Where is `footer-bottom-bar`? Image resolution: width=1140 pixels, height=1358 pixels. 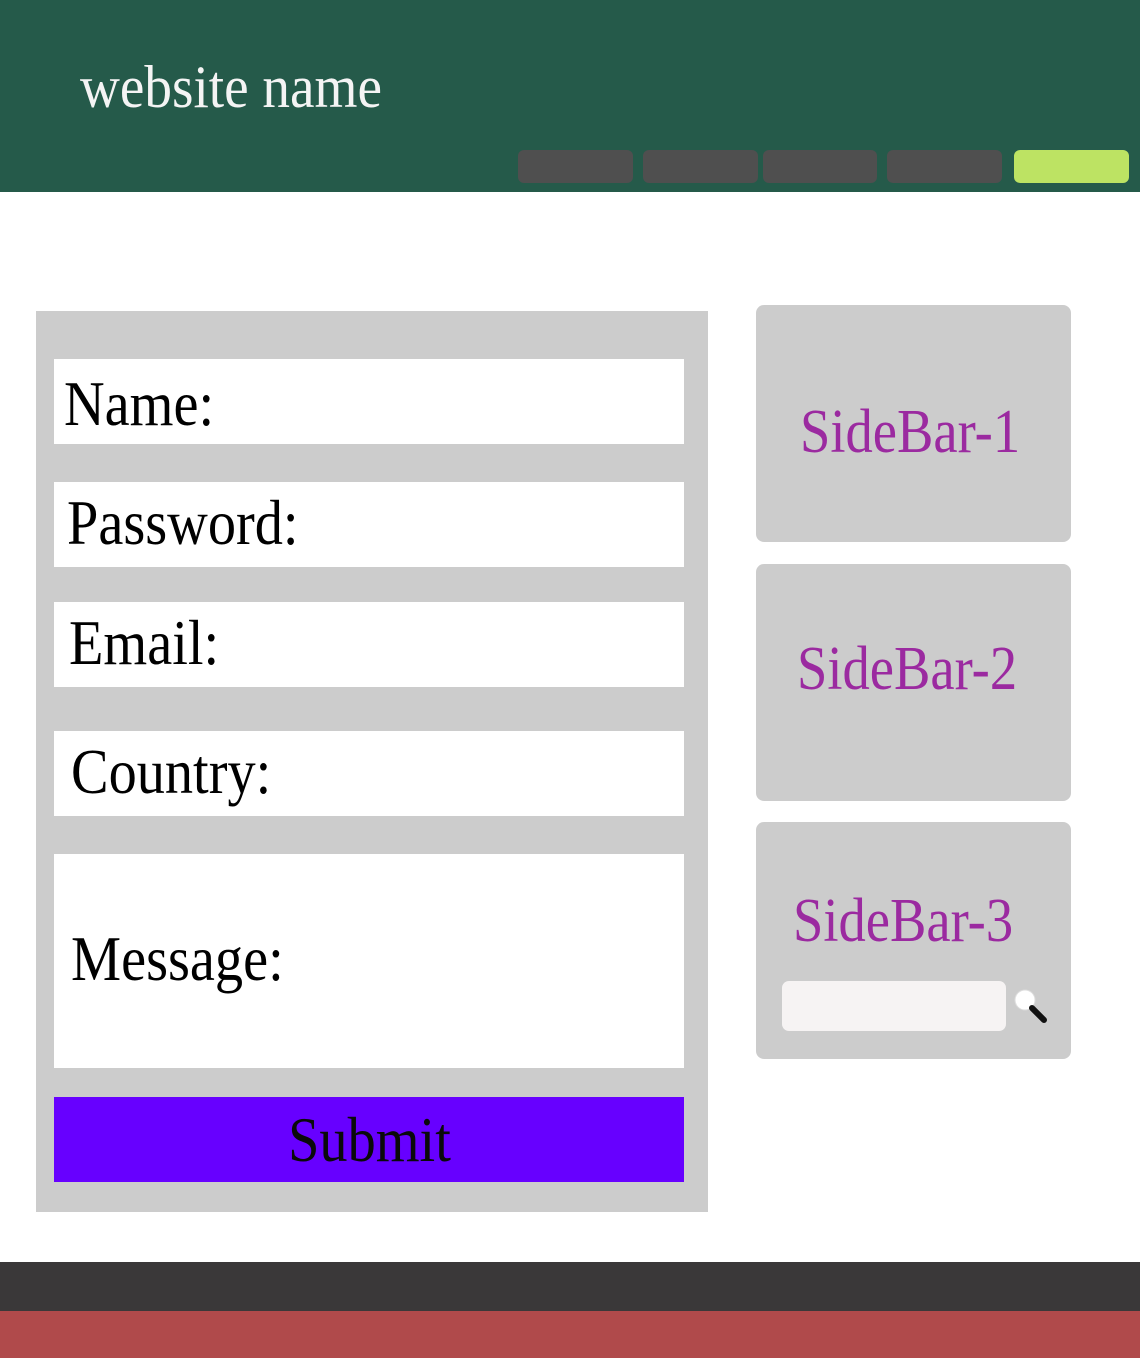
footer-bottom-bar is located at coordinates (570, 1334).